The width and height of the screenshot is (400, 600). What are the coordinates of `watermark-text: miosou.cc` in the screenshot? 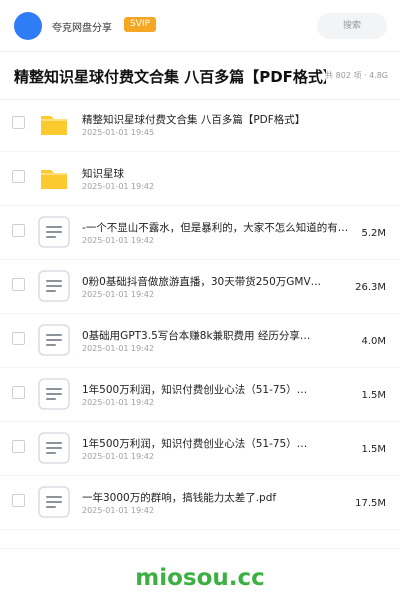 It's located at (200, 578).